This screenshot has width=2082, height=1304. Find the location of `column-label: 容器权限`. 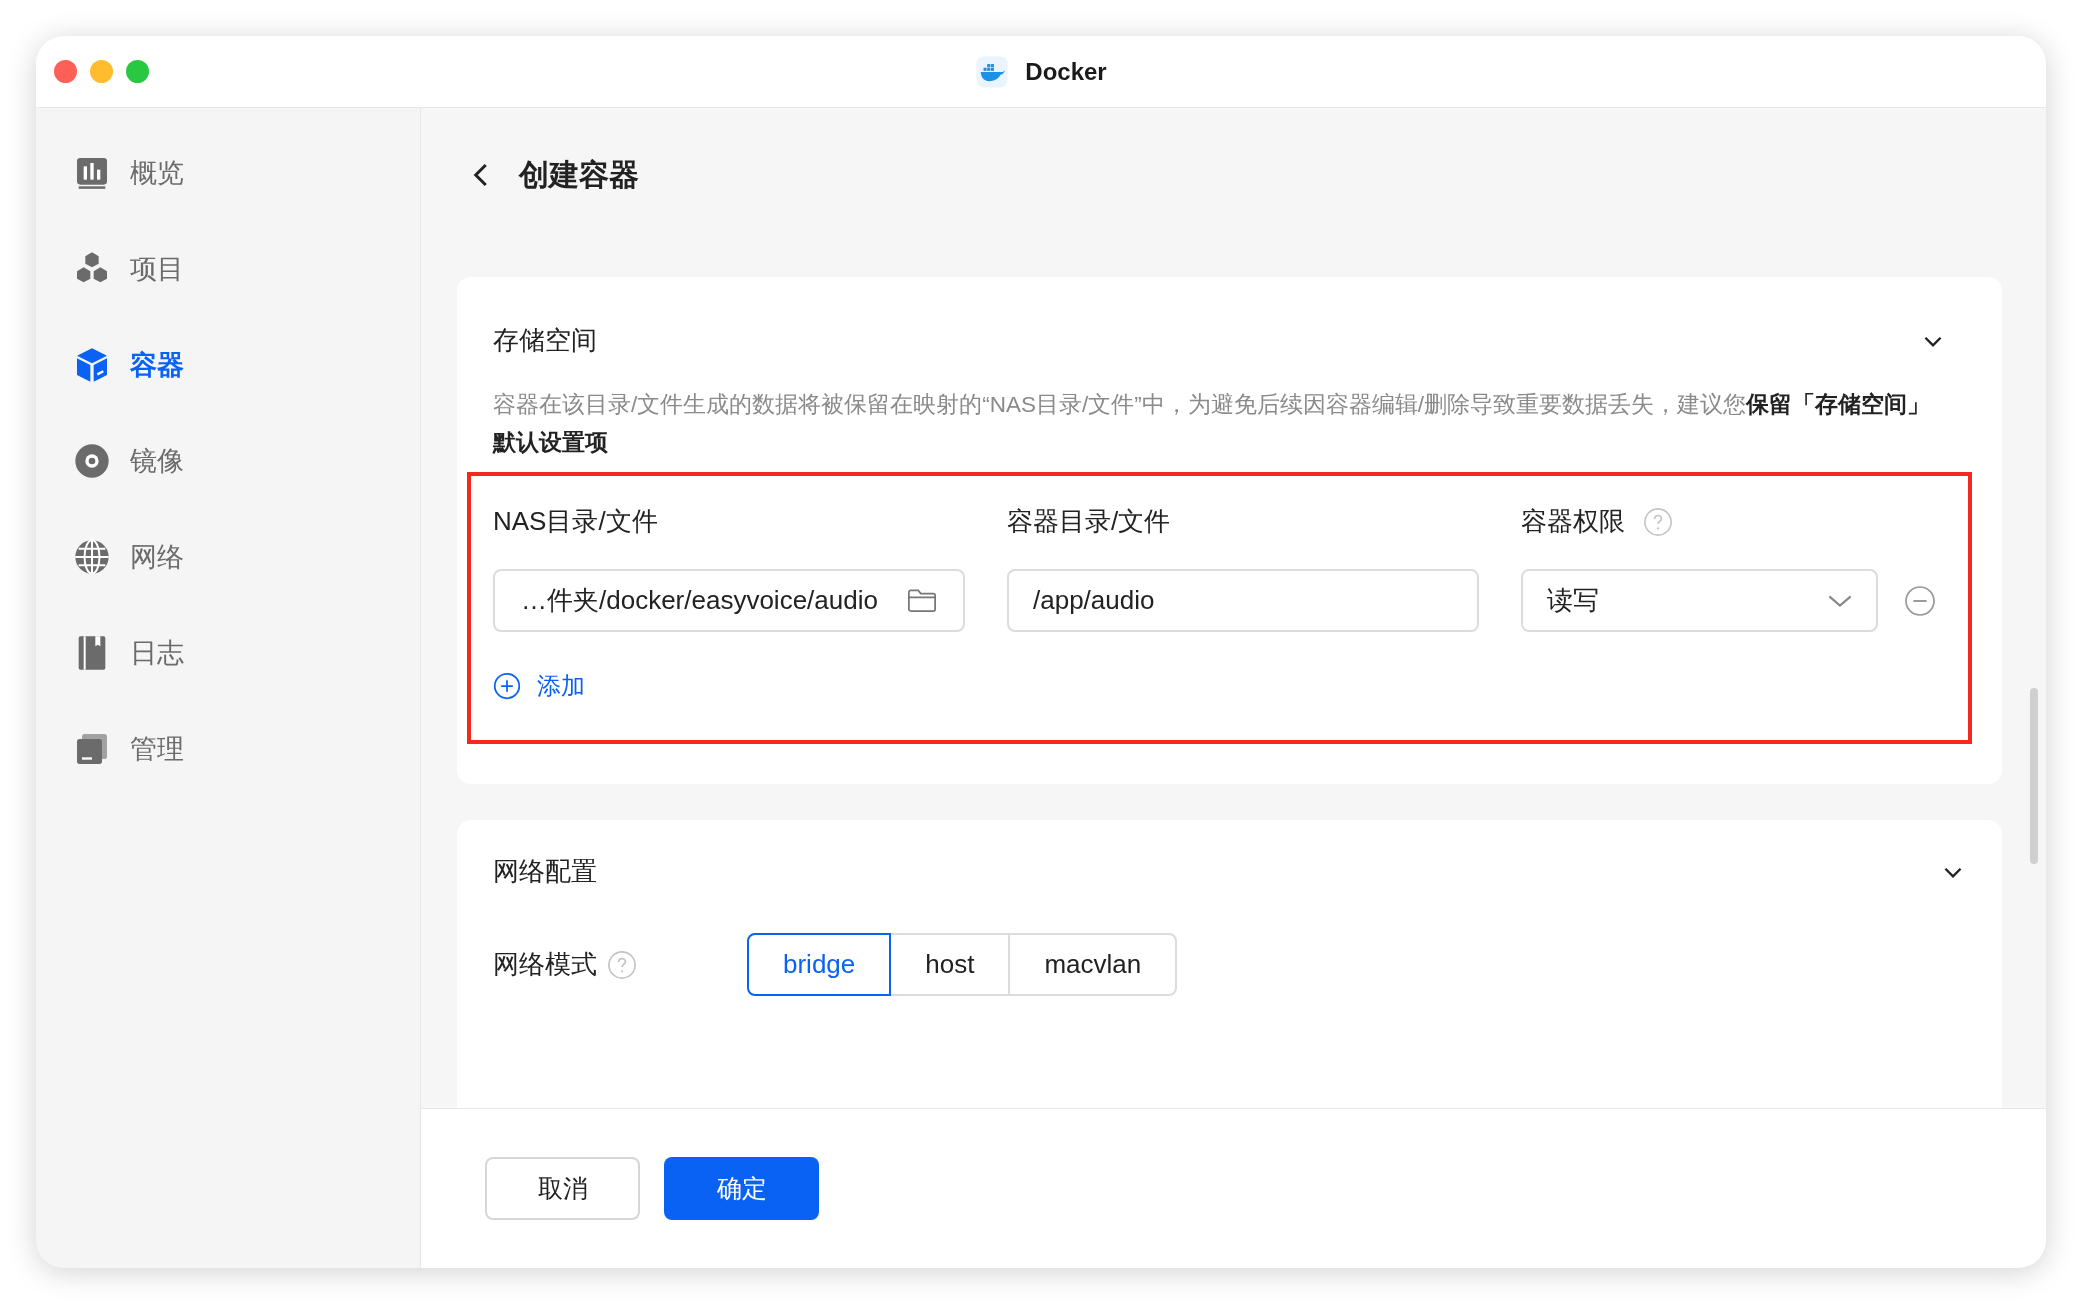

column-label: 容器权限 is located at coordinates (1573, 521).